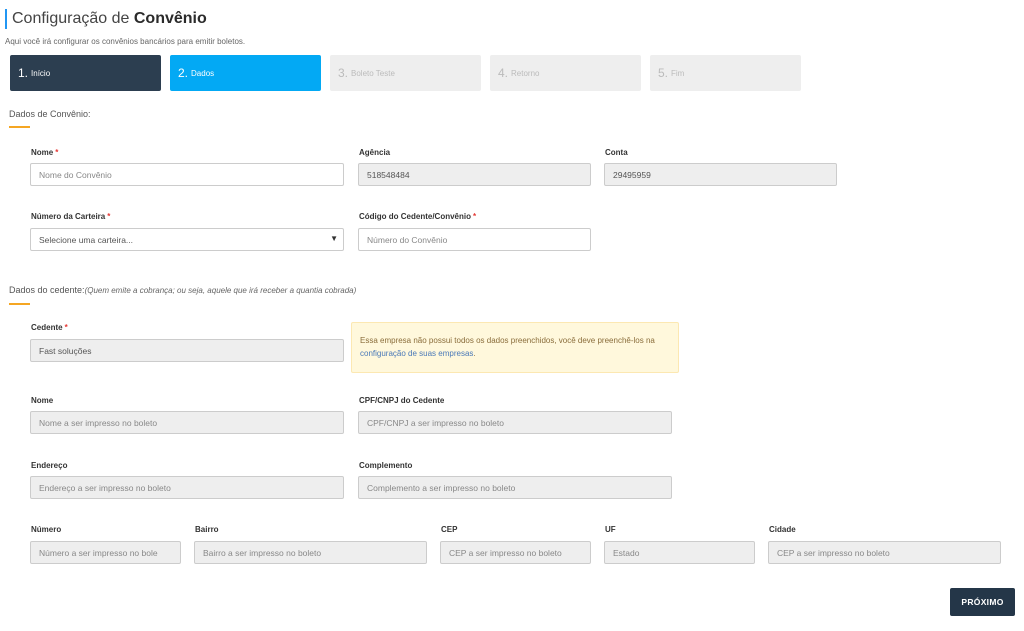  What do you see at coordinates (49, 327) in the screenshot?
I see `cedente-label: Cedente *` at bounding box center [49, 327].